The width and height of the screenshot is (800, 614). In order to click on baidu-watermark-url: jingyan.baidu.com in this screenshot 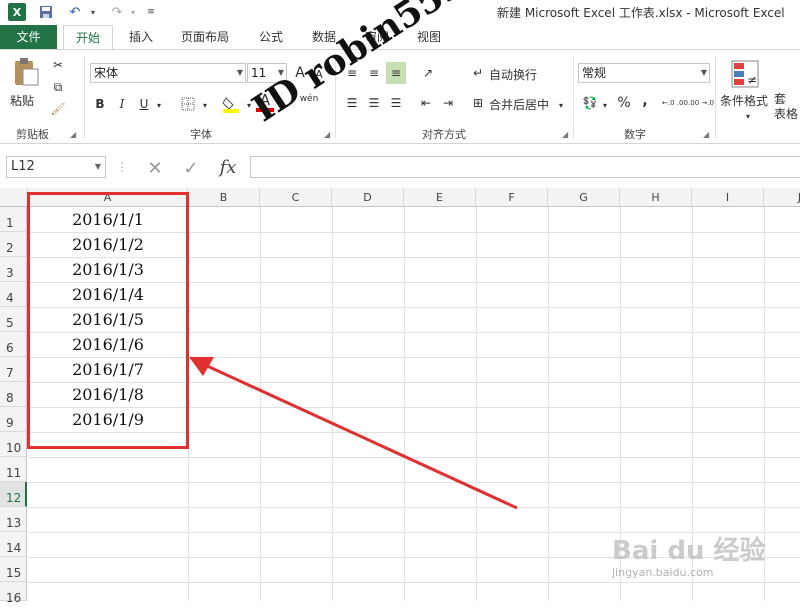, I will do `click(663, 572)`.